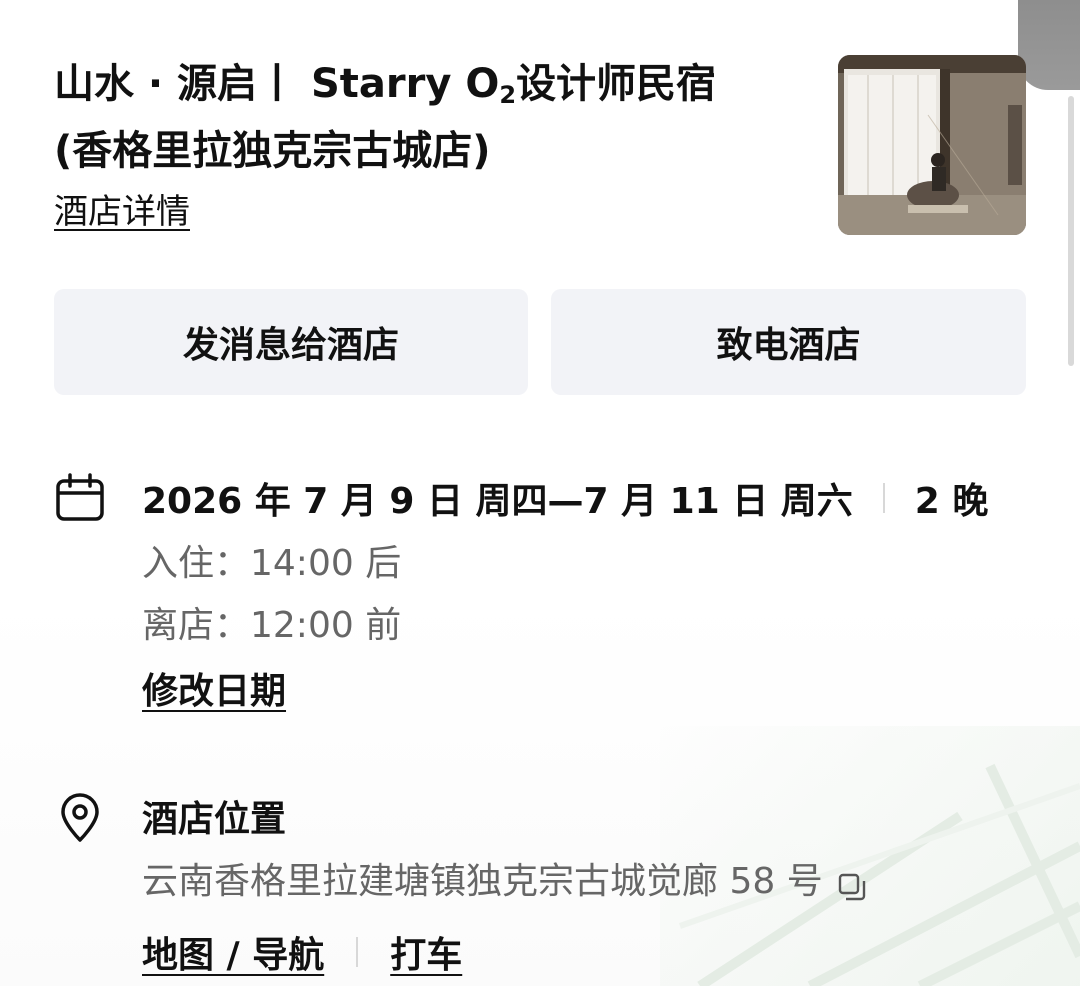 This screenshot has width=1080, height=986. I want to click on hotel-photo, so click(932, 145).